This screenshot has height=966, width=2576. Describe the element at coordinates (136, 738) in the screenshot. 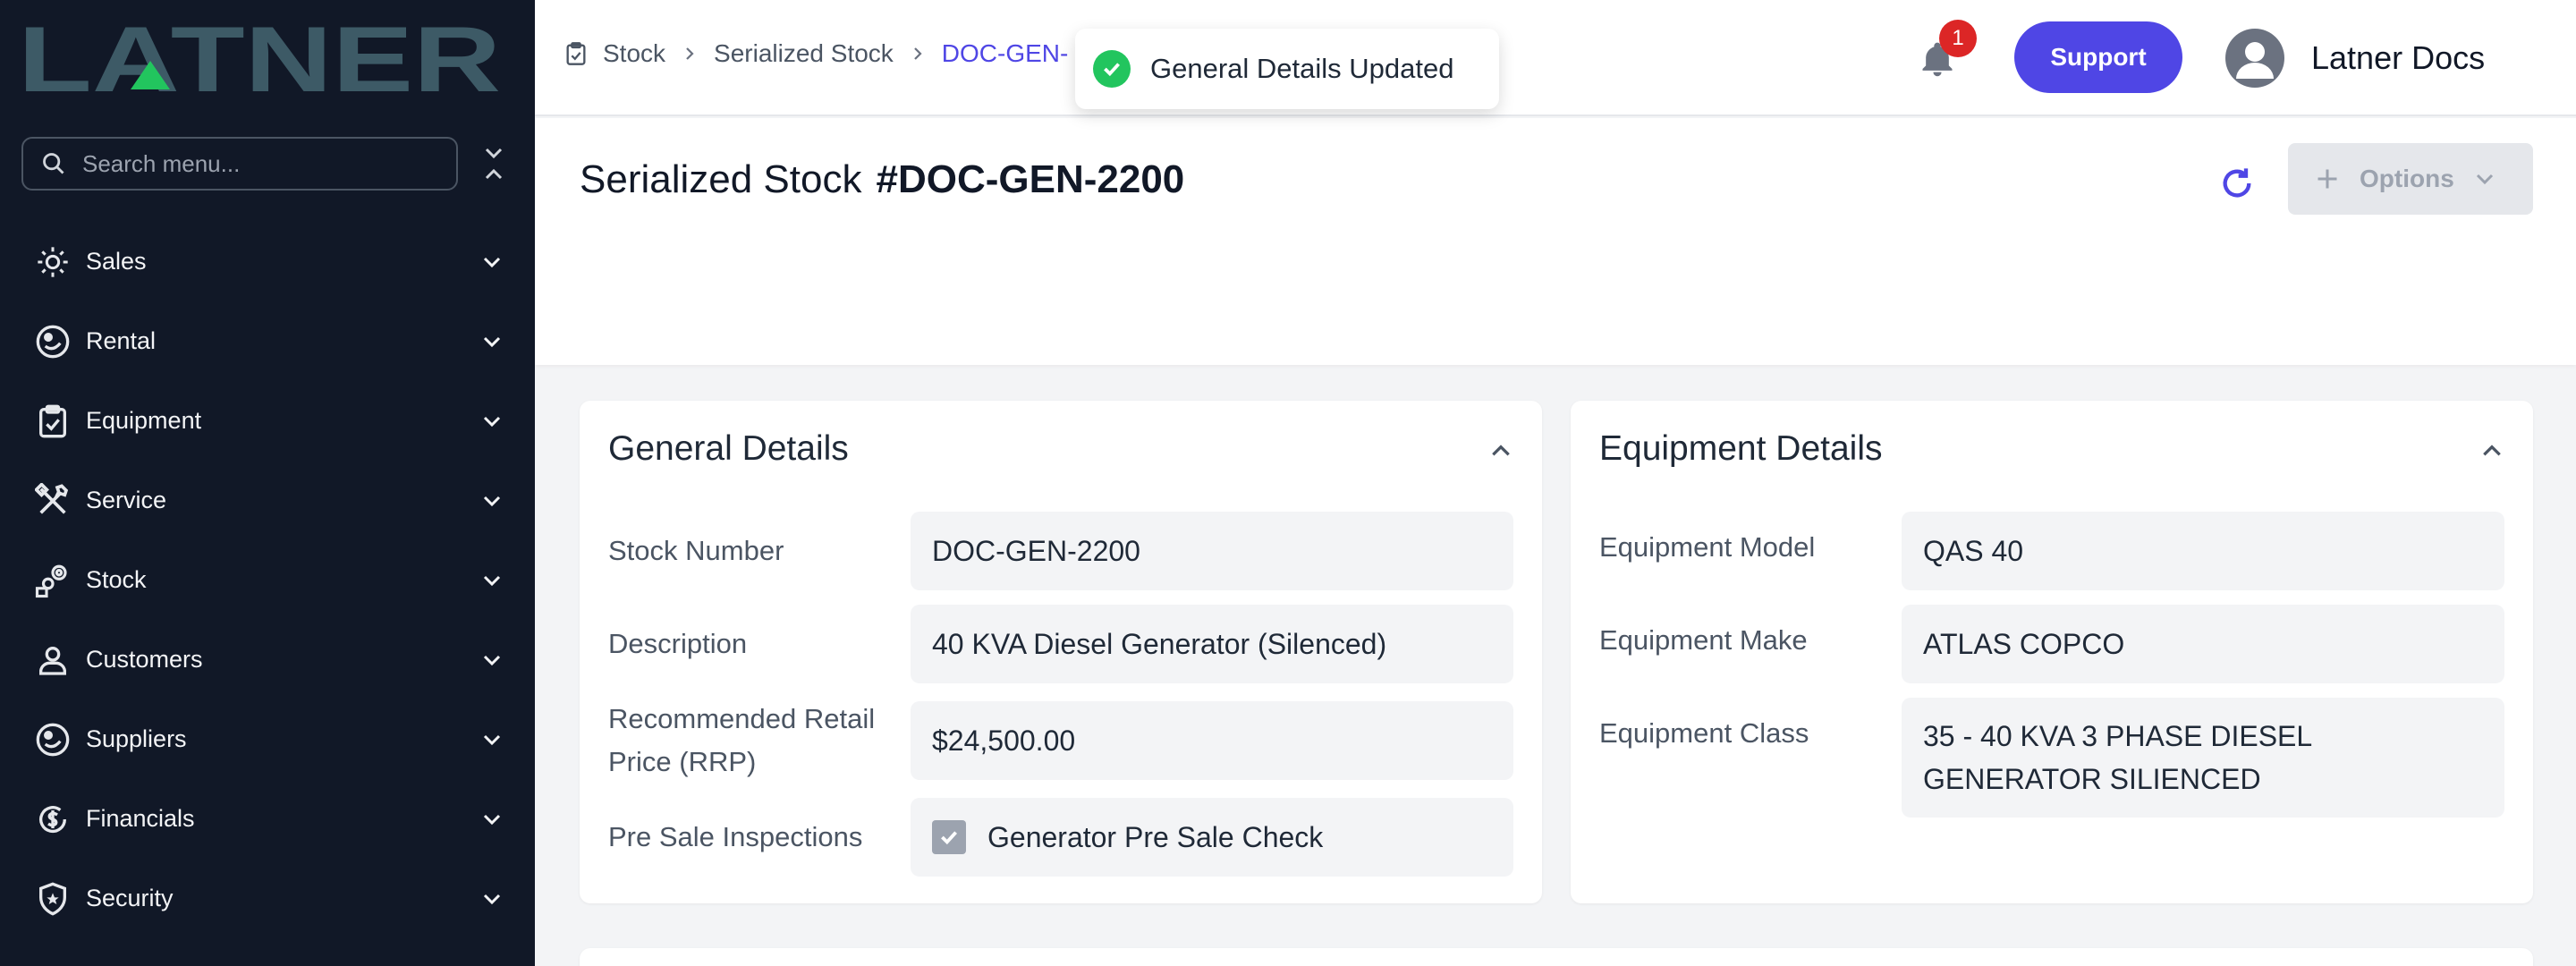

I see `sidebar-item-label: Suppliers` at that location.